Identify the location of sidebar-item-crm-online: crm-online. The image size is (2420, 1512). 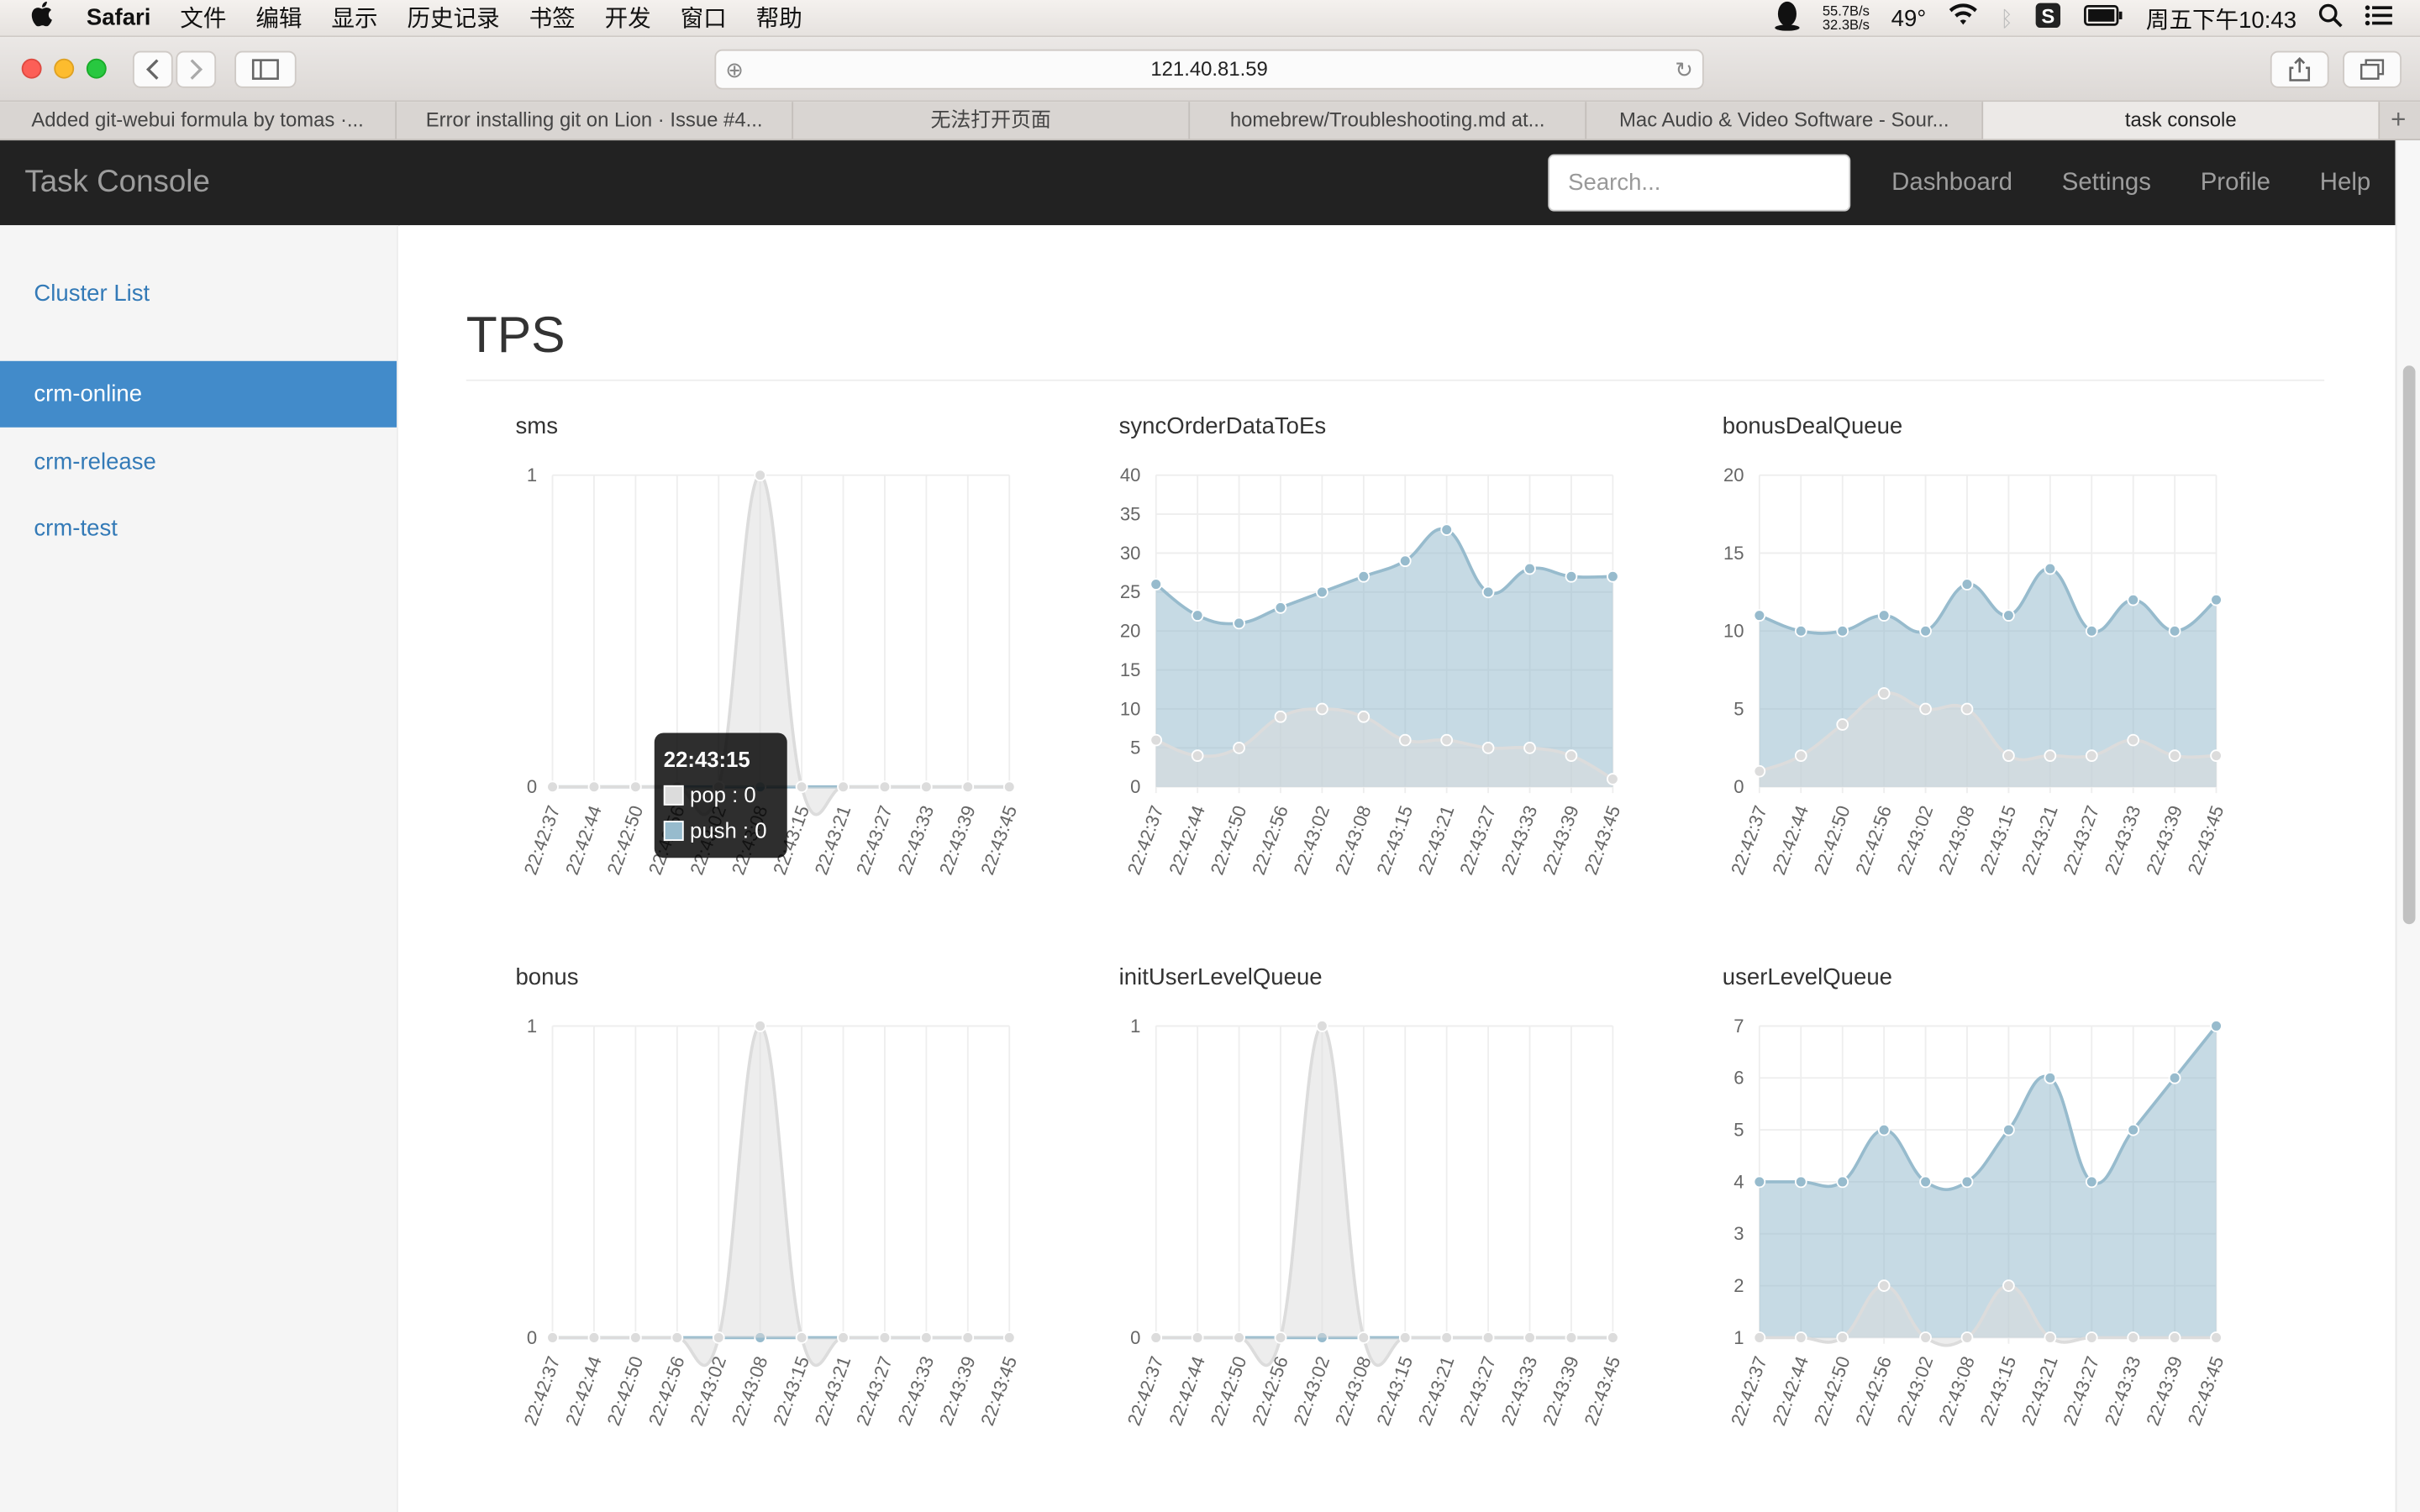
(199, 394).